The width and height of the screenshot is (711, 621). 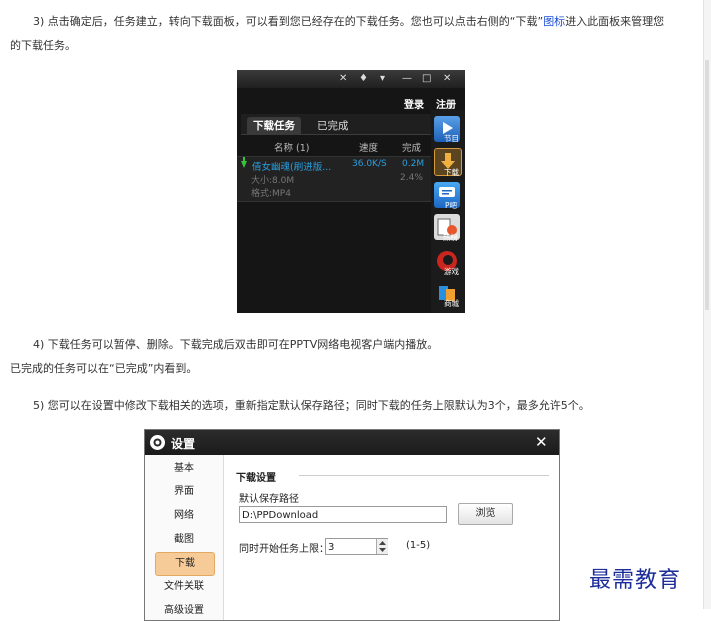 I want to click on sidebar-label-download: 下载, so click(x=451, y=172).